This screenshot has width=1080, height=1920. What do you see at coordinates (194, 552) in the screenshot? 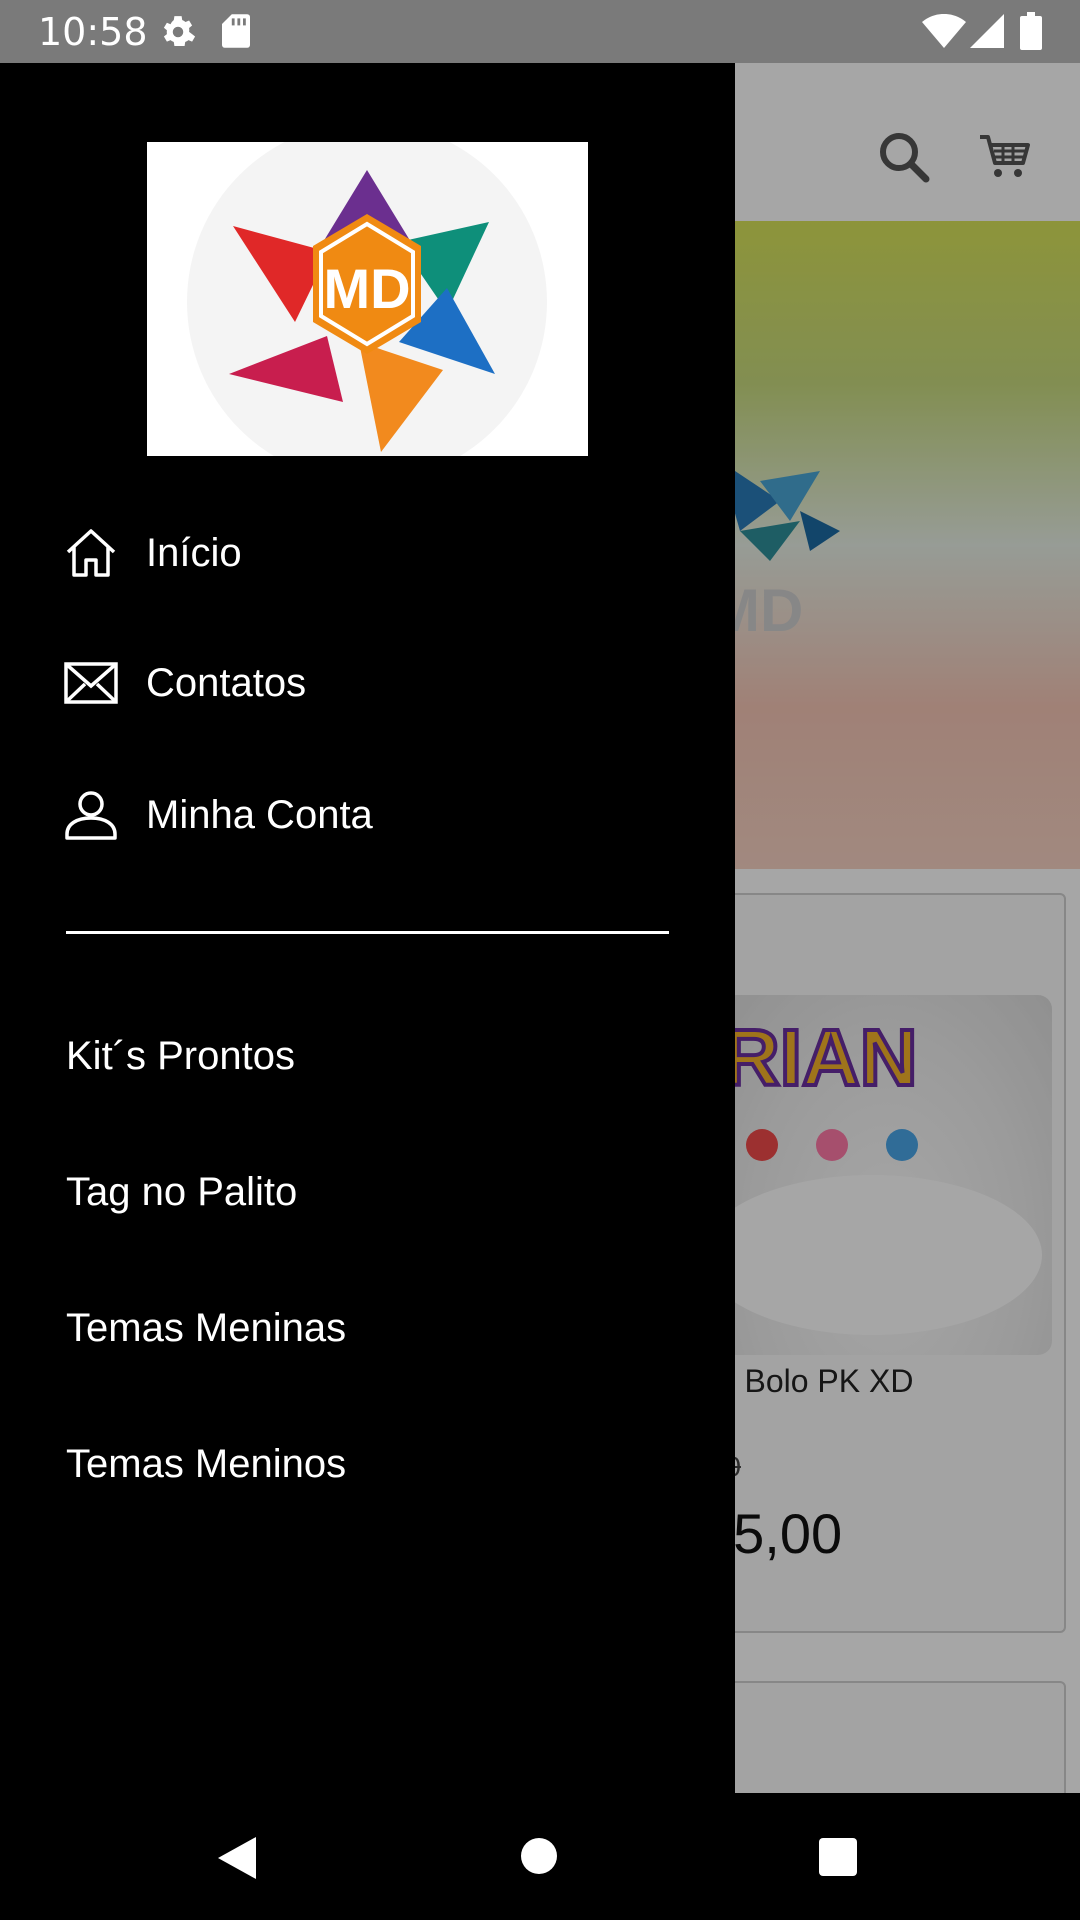
I see `nav-item-label: Início` at bounding box center [194, 552].